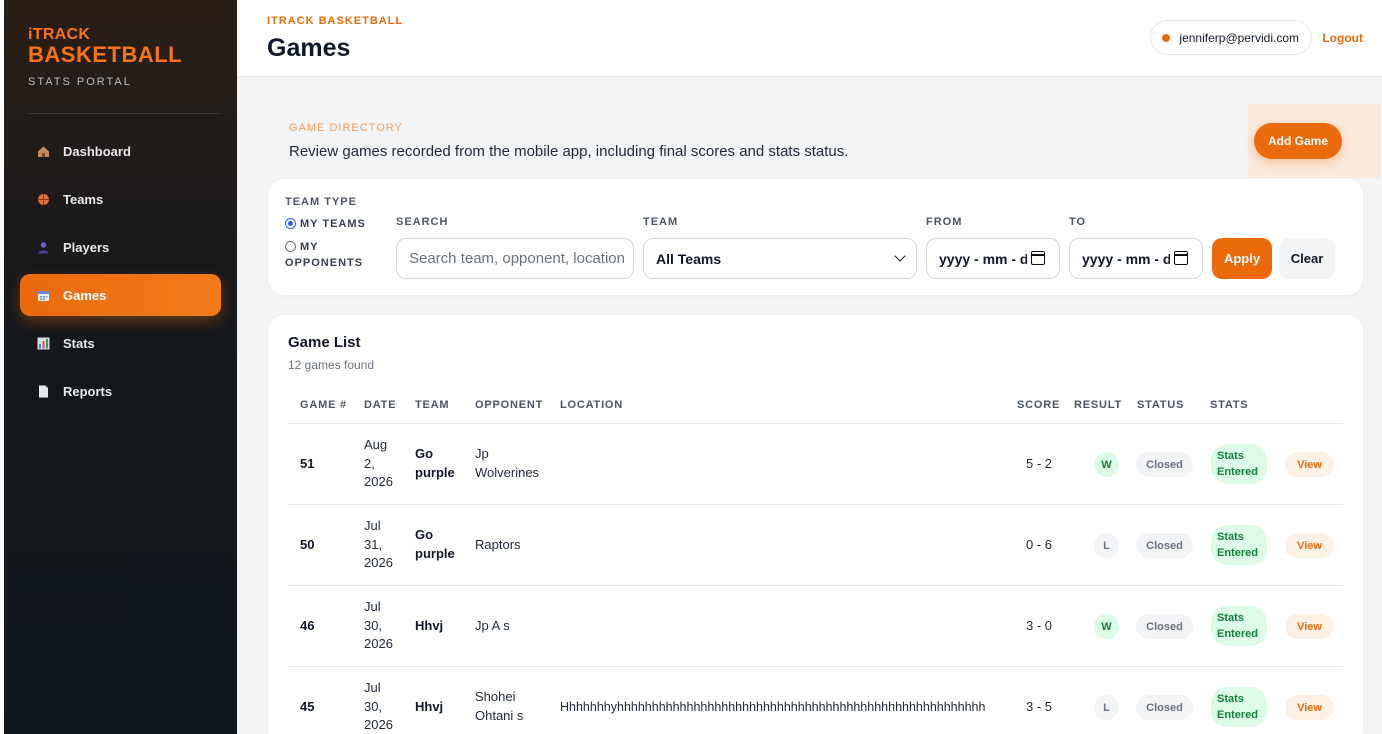 The image size is (1382, 734). What do you see at coordinates (1039, 625) in the screenshot?
I see `score: 3 - 0` at bounding box center [1039, 625].